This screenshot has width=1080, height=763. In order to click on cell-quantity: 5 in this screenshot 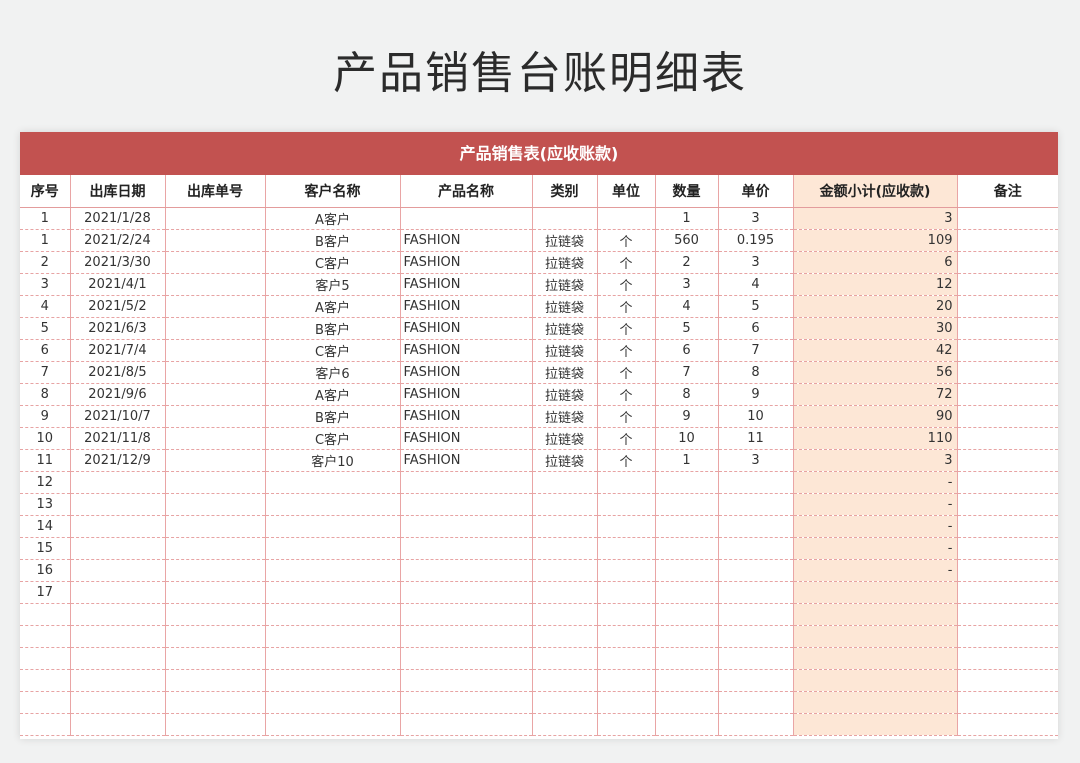, I will do `click(687, 328)`.